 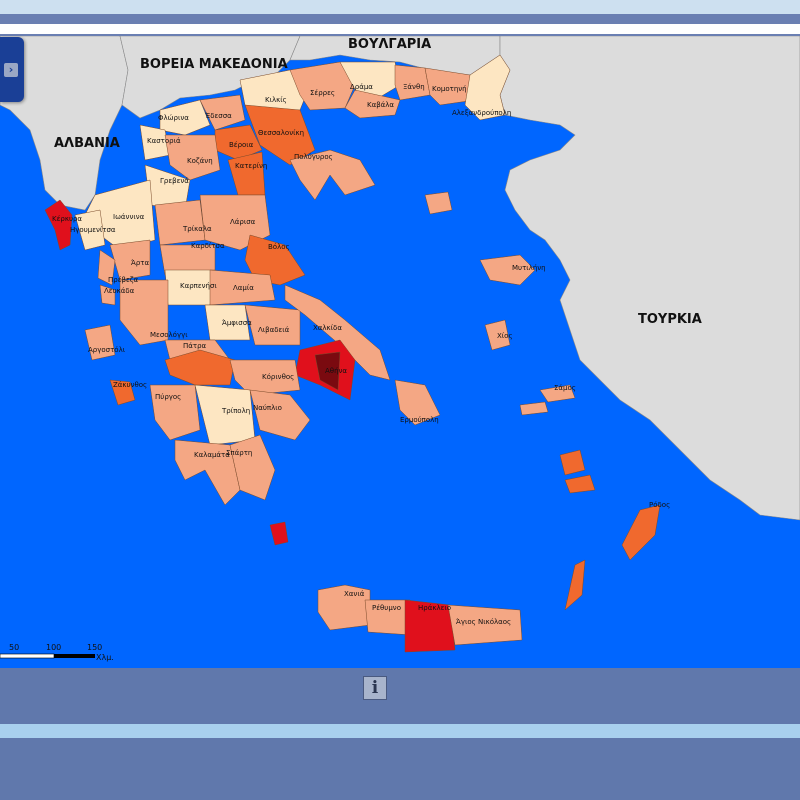 What do you see at coordinates (93, 230) in the screenshot?
I see `city-label: Ηγουμενίτσα` at bounding box center [93, 230].